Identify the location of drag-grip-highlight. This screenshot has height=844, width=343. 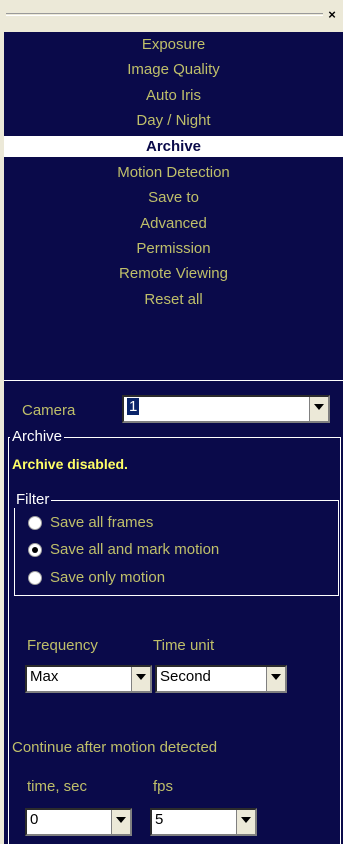
(164, 15).